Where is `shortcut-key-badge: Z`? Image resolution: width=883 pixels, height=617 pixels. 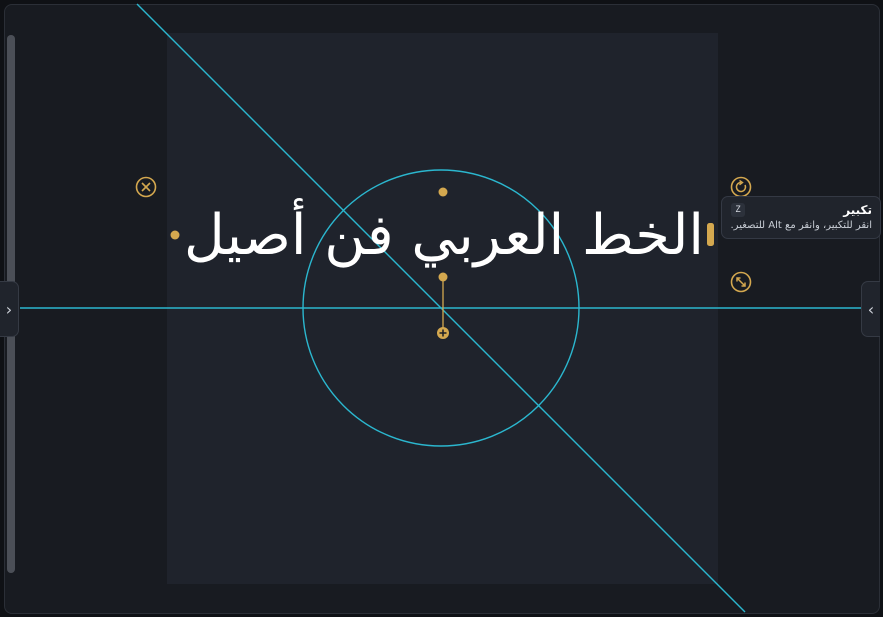
shortcut-key-badge: Z is located at coordinates (738, 210).